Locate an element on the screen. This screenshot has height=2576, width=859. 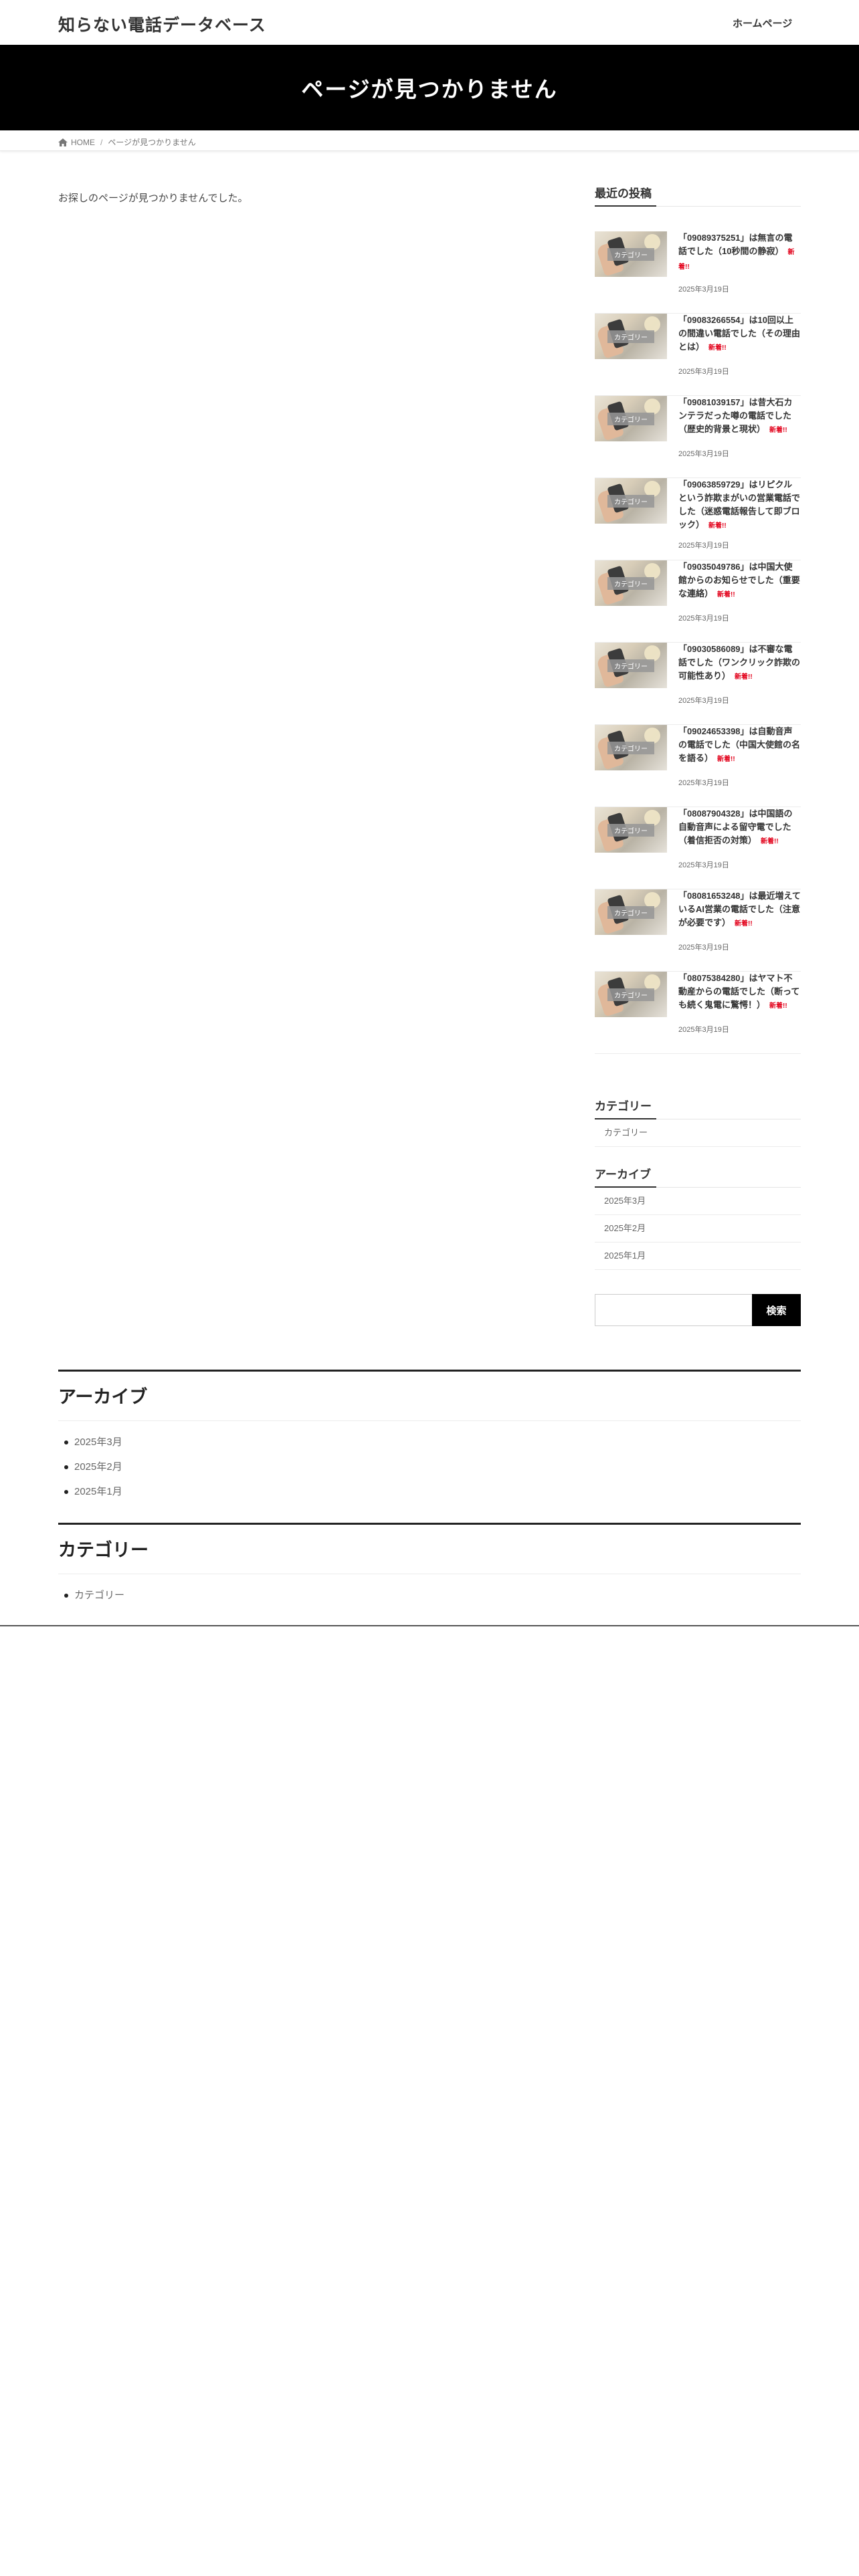
post-title-text: 「09089375251」は無言の電話でした（10秒間の静寂） is located at coordinates (735, 245).